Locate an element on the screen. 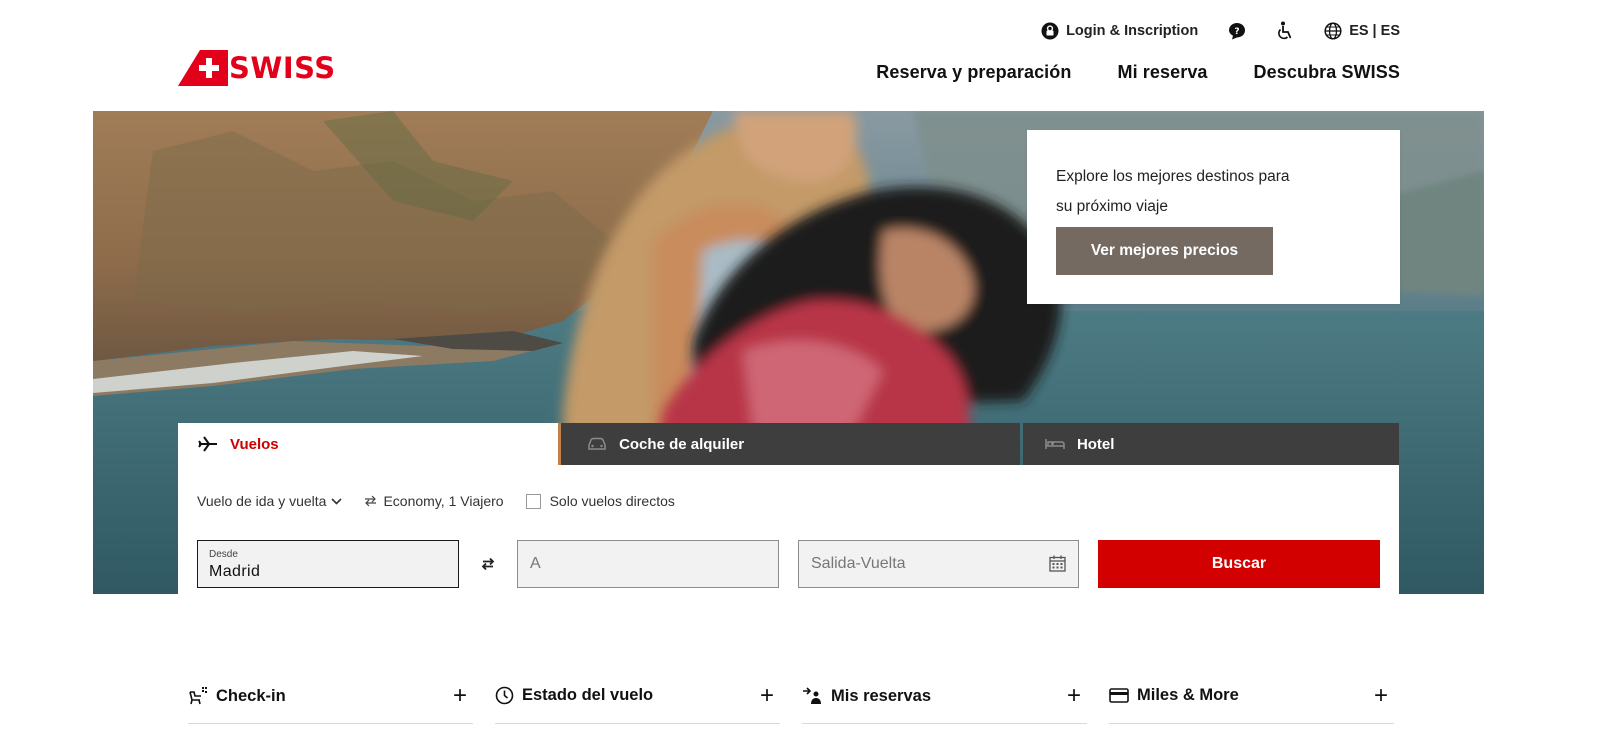 This screenshot has width=1600, height=743. accessibility-icon is located at coordinates (1285, 30).